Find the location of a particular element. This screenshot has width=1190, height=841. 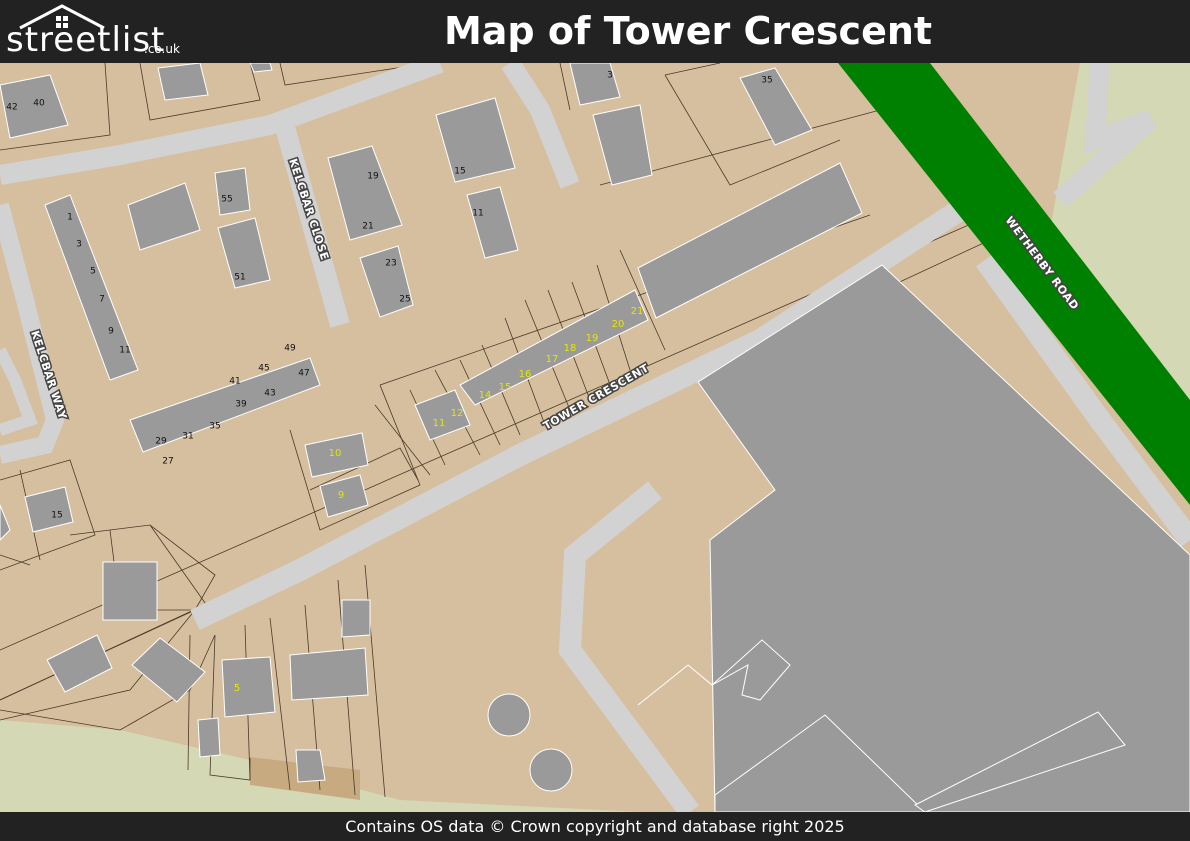

page-title: Map of Tower Crescent is located at coordinates (688, 31).